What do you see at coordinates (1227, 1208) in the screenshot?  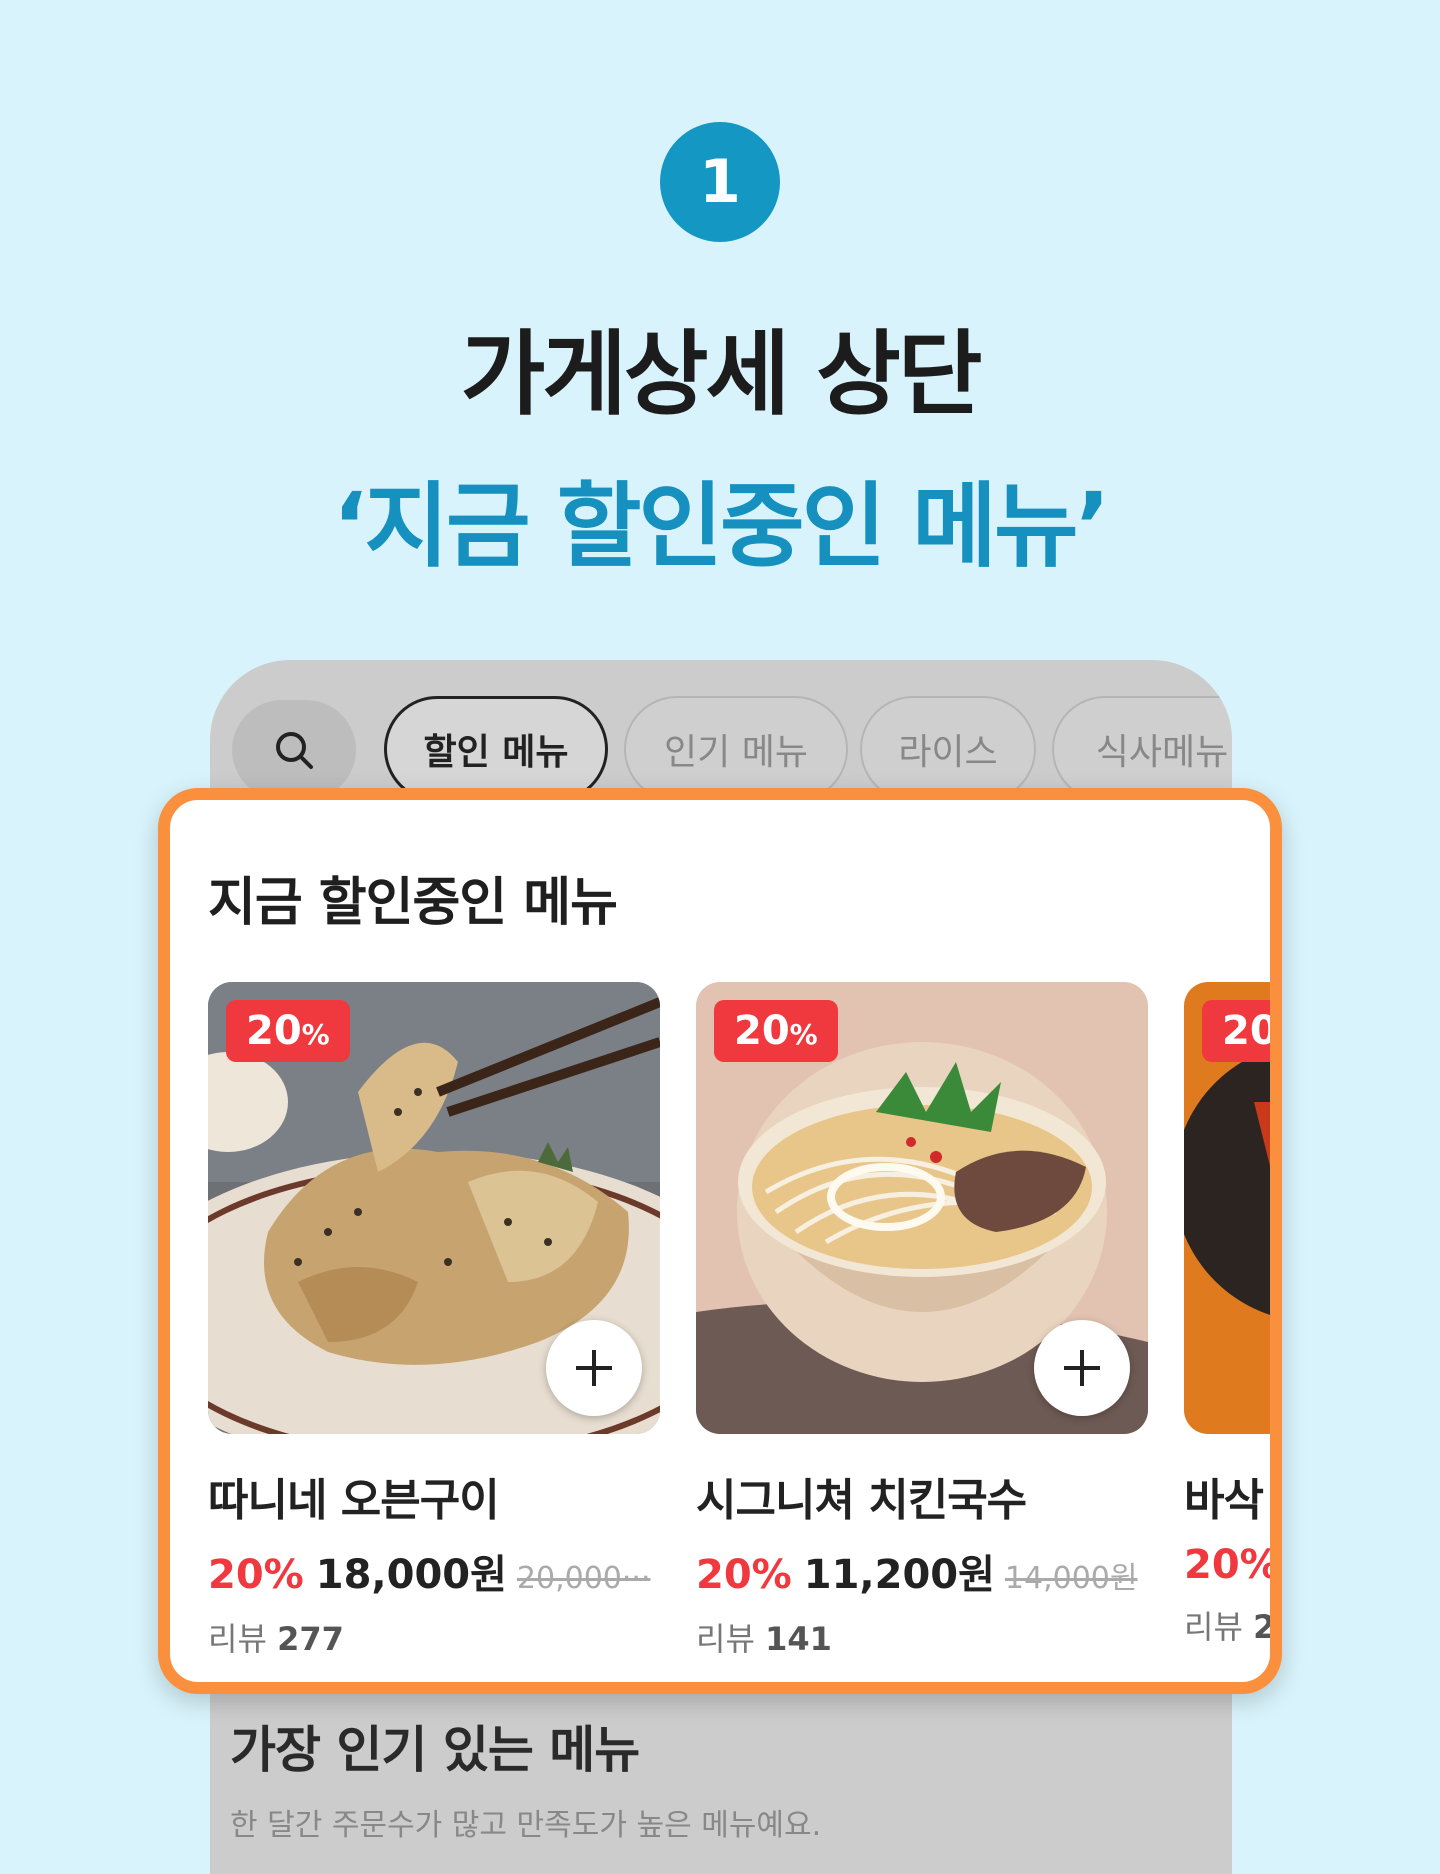 I see `menu-item-photo: 20` at bounding box center [1227, 1208].